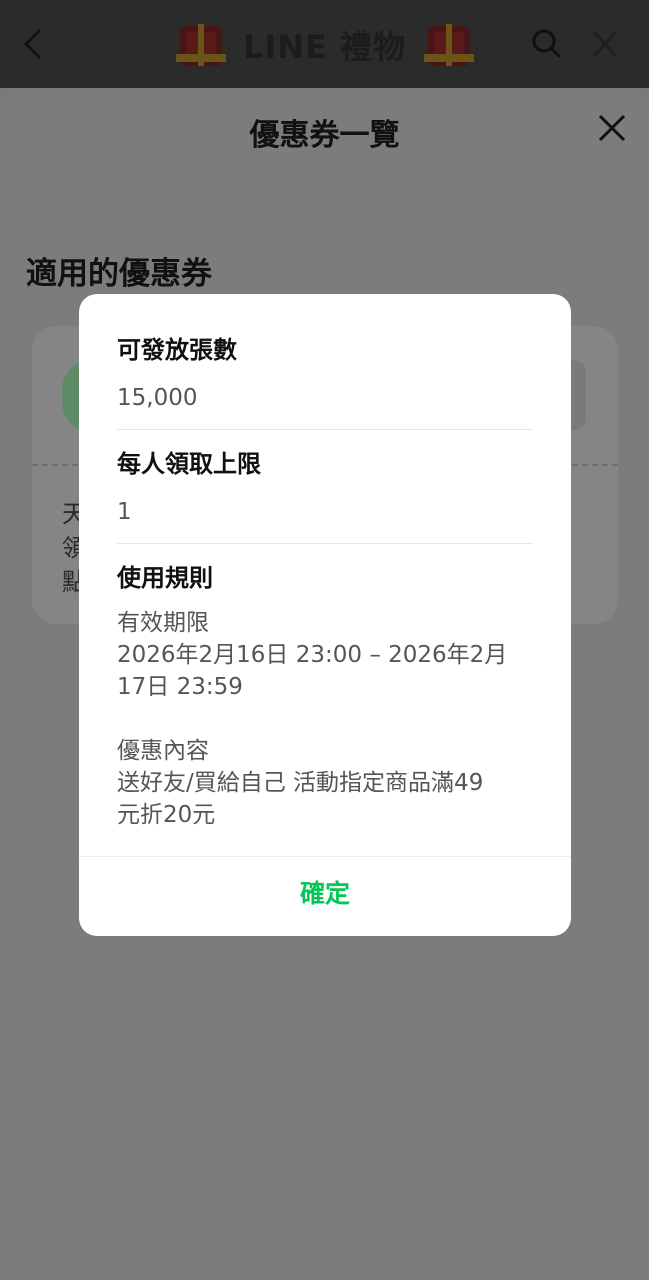 This screenshot has width=649, height=1280. I want to click on sheet-title: 優惠券一覽, so click(324, 135).